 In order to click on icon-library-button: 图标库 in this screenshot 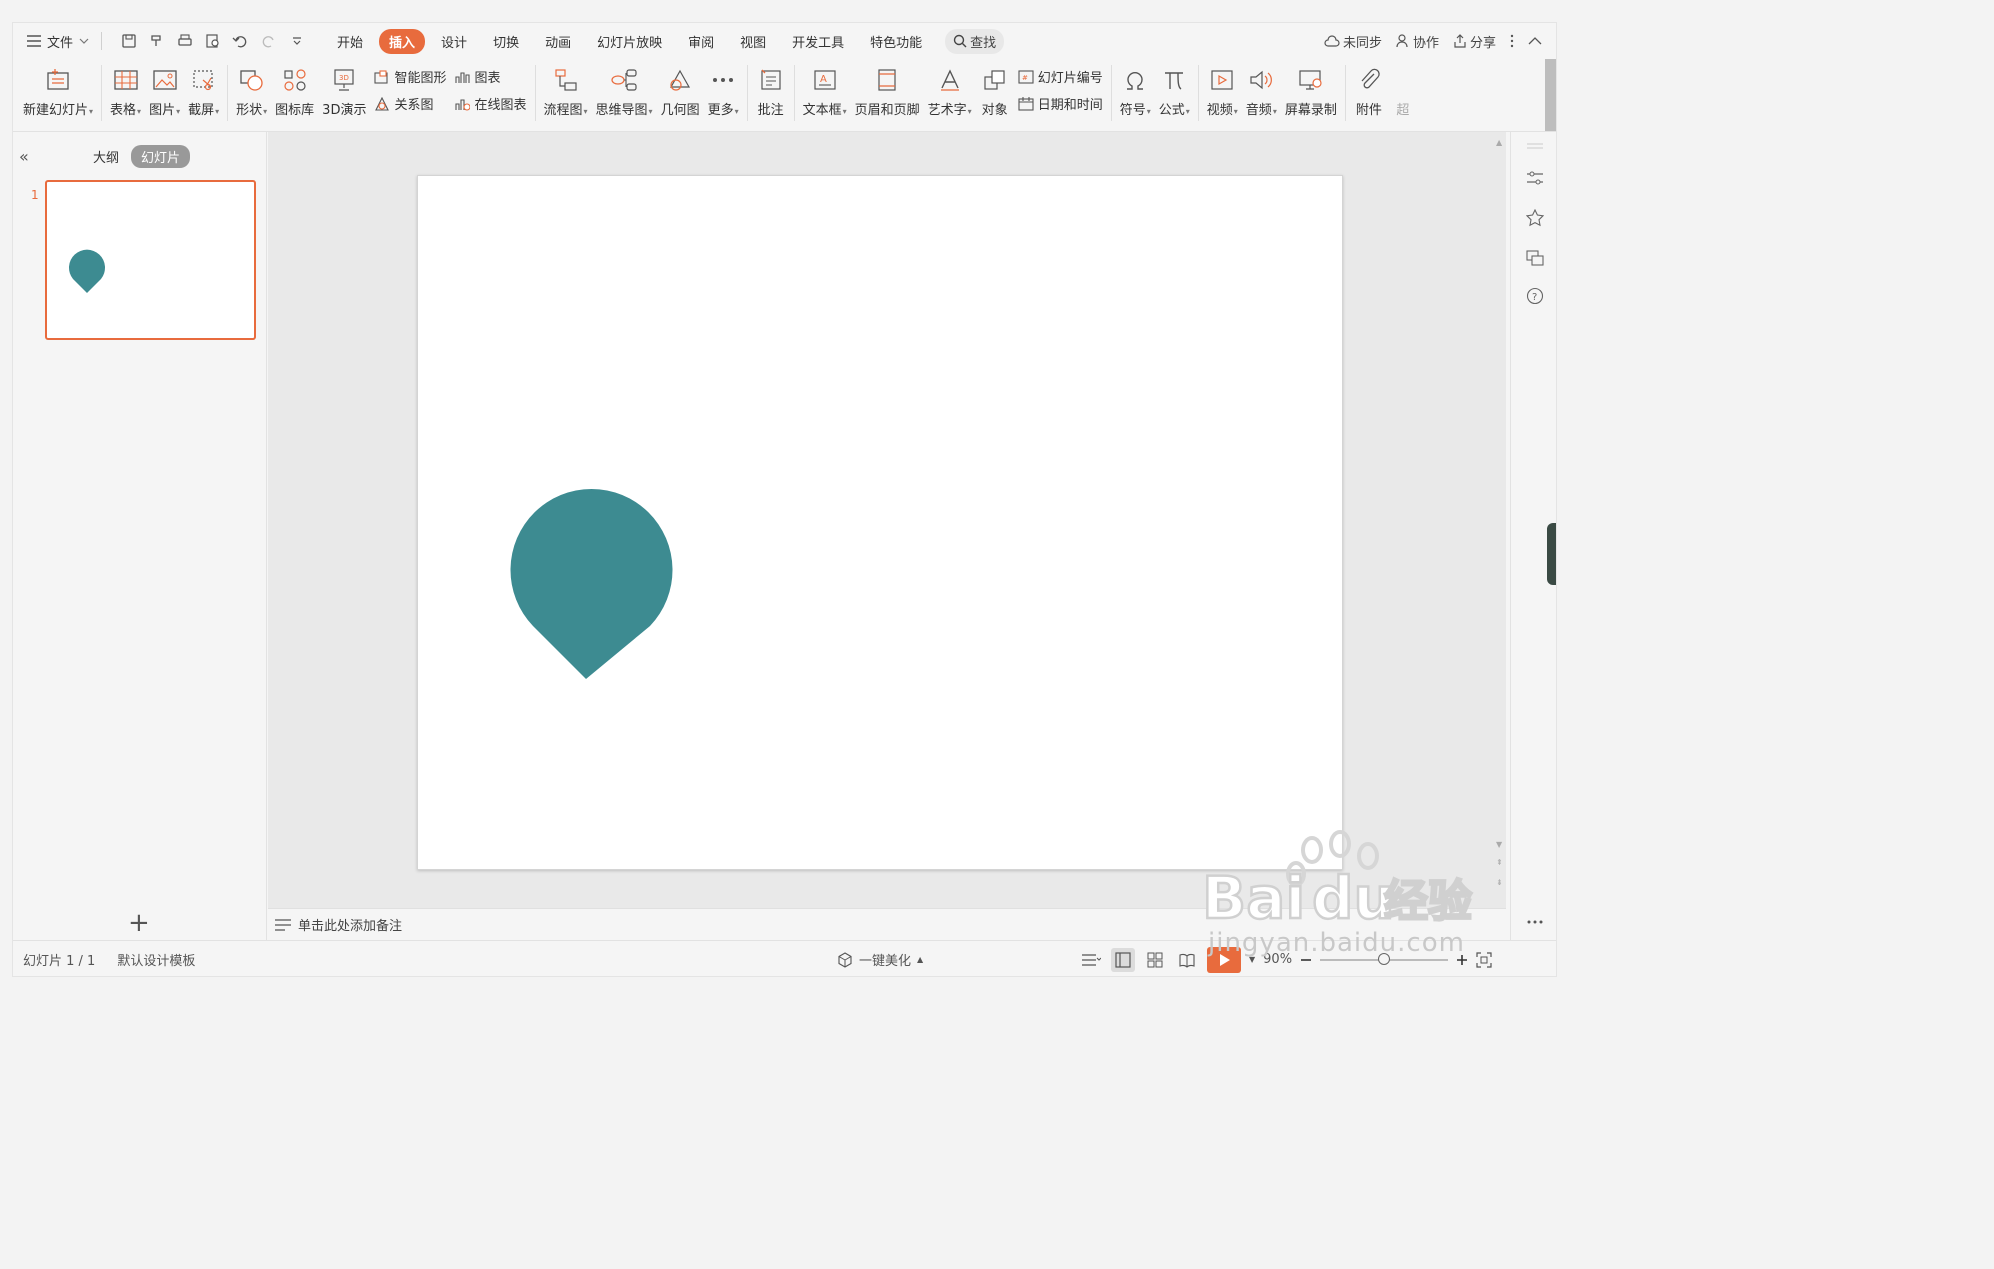, I will do `click(294, 91)`.